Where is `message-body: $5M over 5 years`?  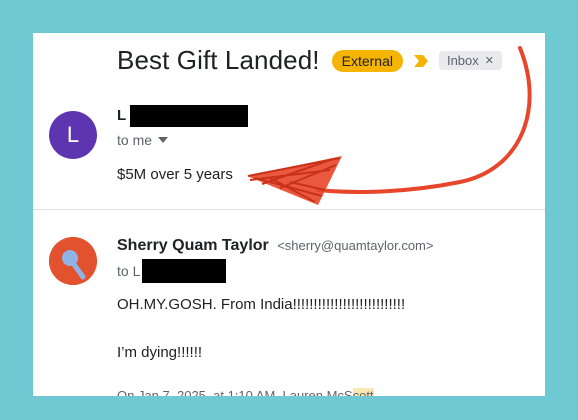
message-body: $5M over 5 years is located at coordinates (175, 174).